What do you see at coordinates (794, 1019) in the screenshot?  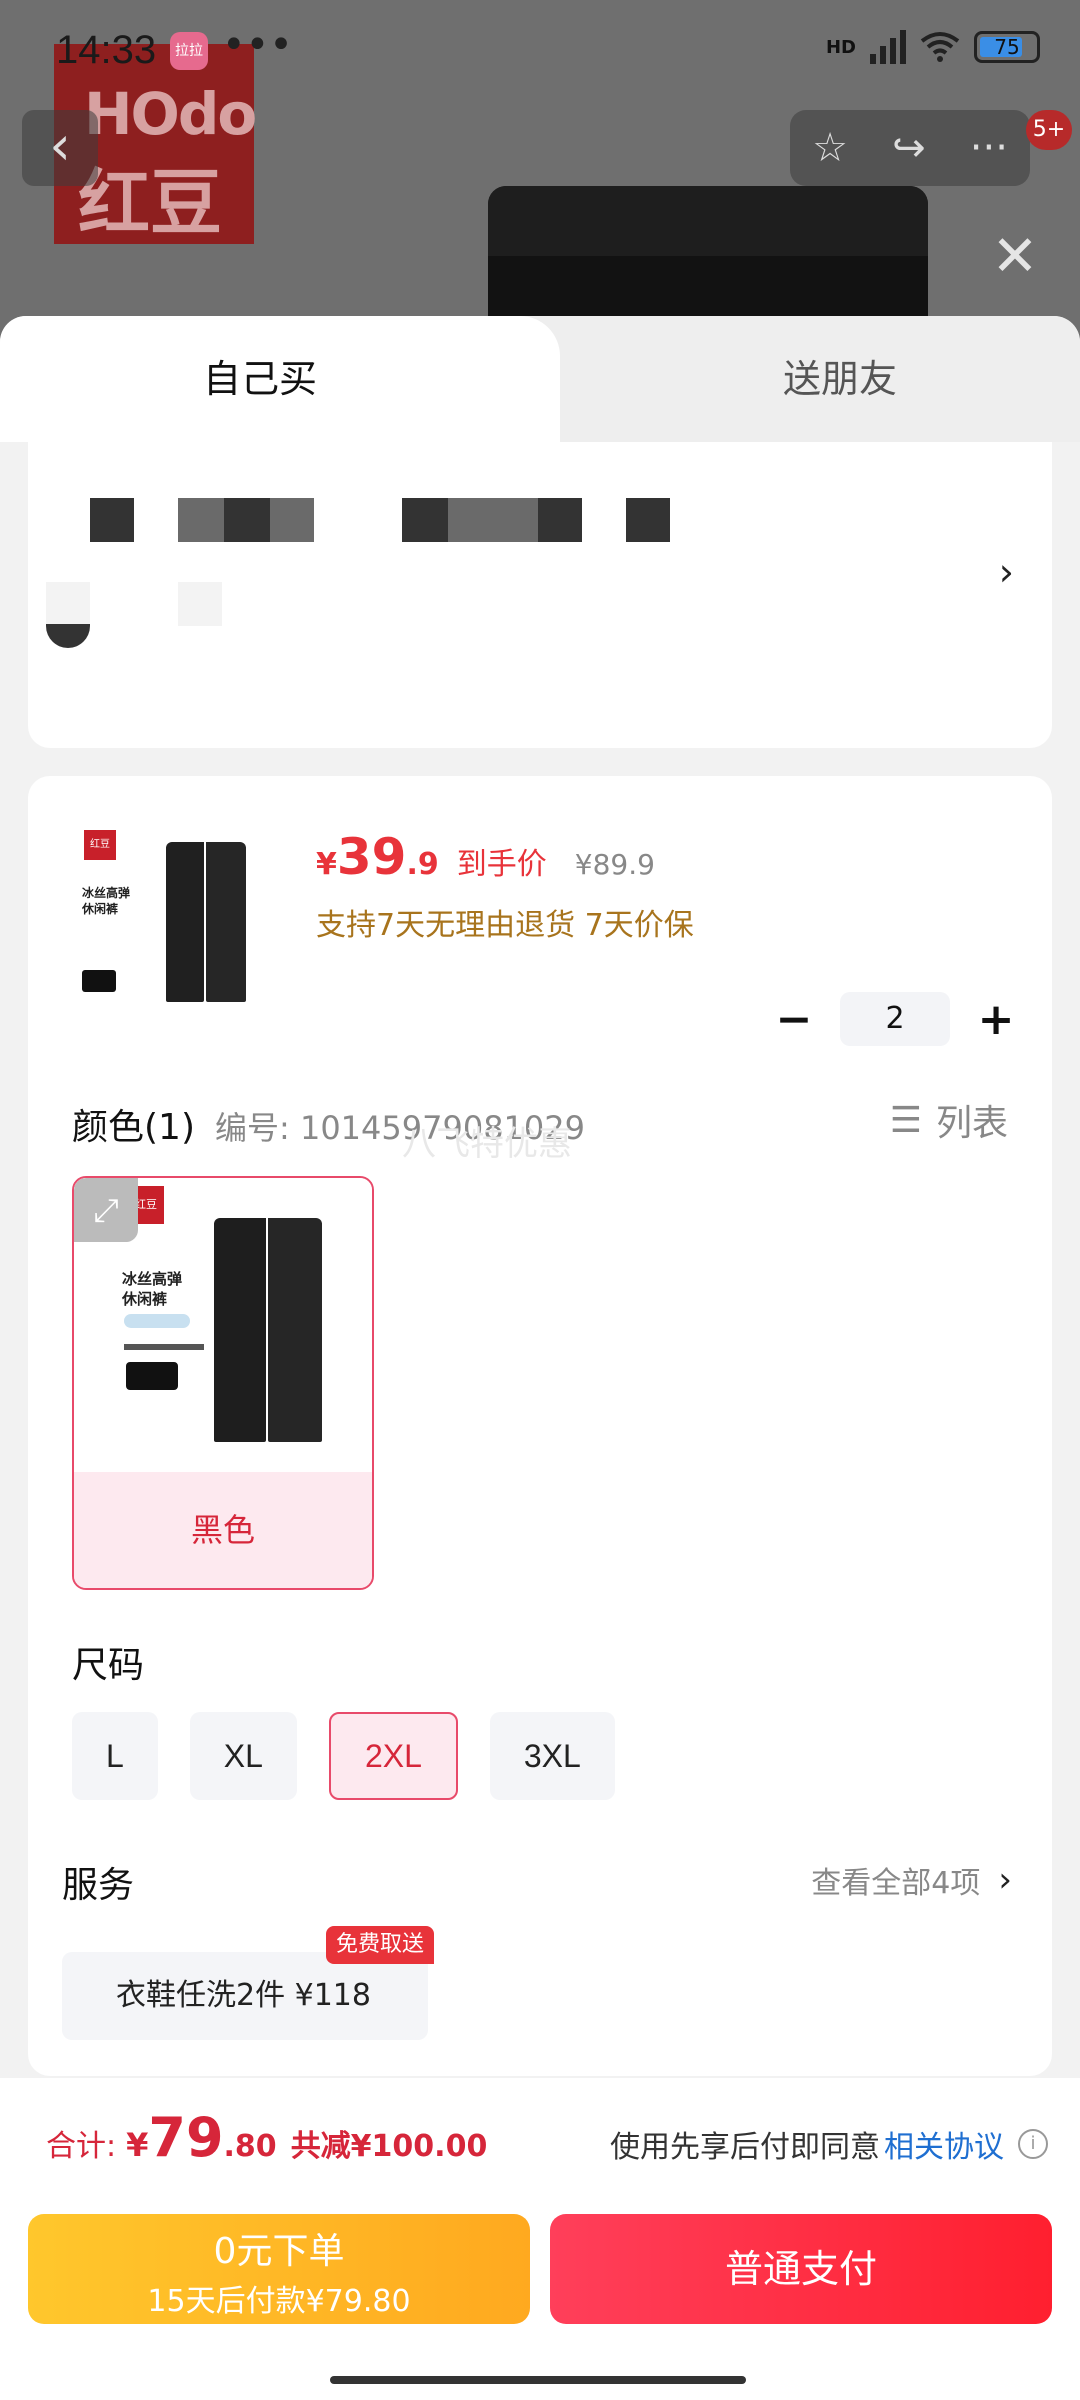 I see `decrease-quantity-button: −` at bounding box center [794, 1019].